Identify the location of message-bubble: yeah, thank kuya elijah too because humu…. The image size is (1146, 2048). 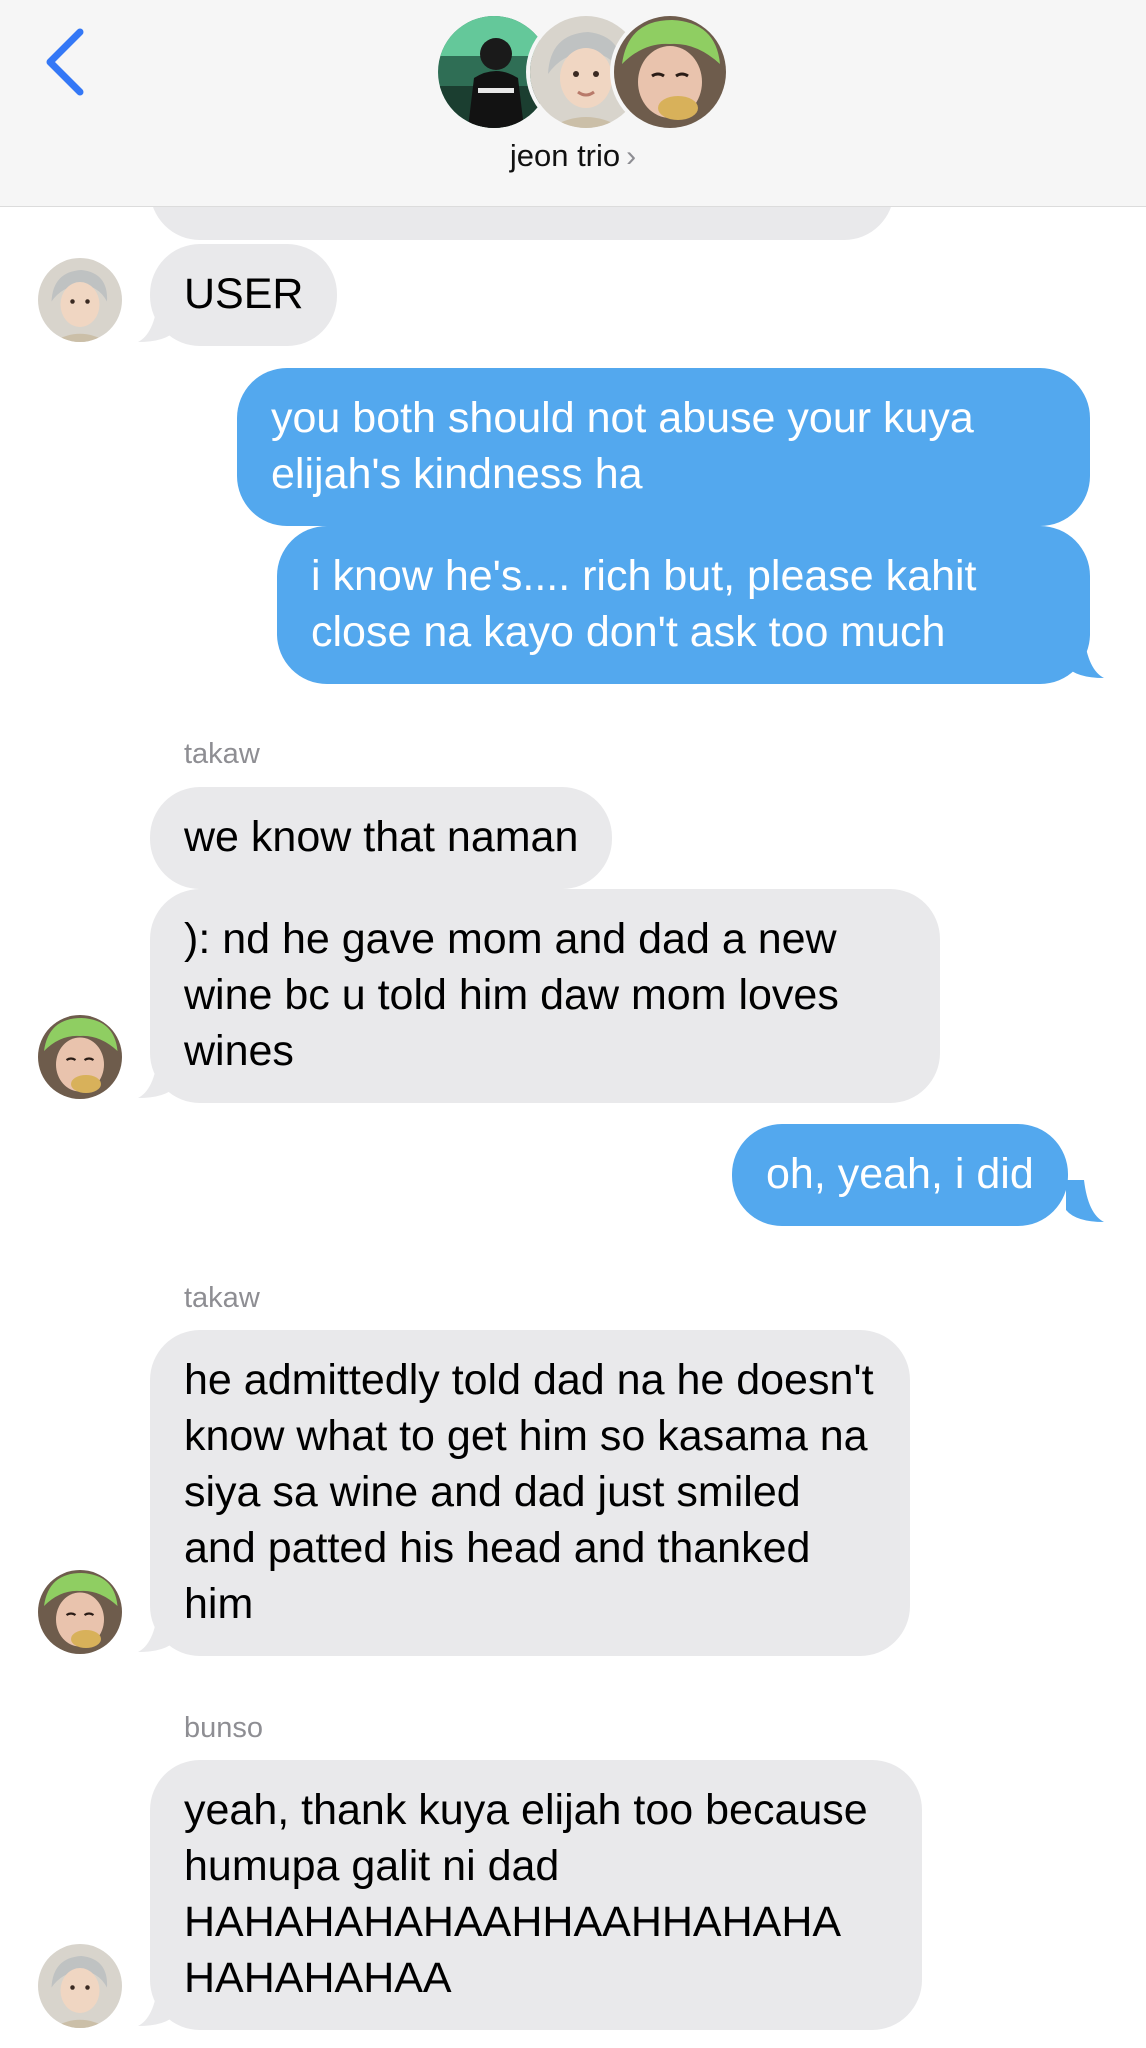
(536, 1895).